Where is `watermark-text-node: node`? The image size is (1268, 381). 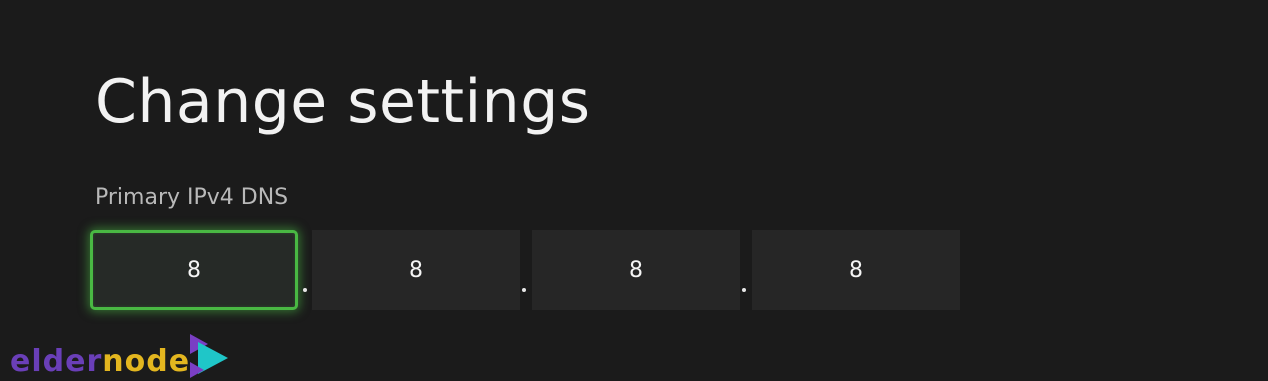 watermark-text-node: node is located at coordinates (146, 361).